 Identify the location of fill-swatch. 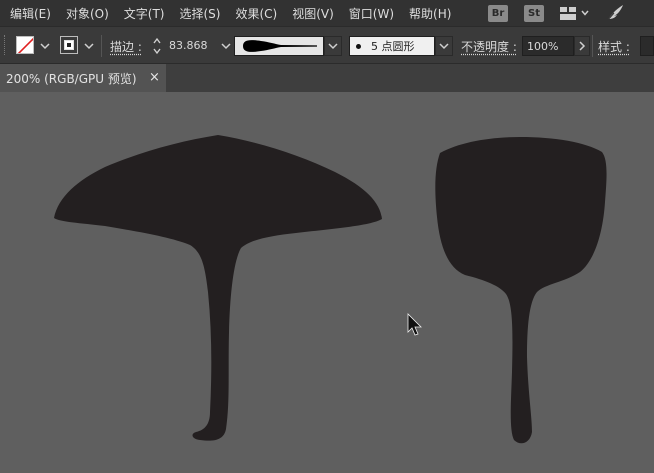
(25, 45).